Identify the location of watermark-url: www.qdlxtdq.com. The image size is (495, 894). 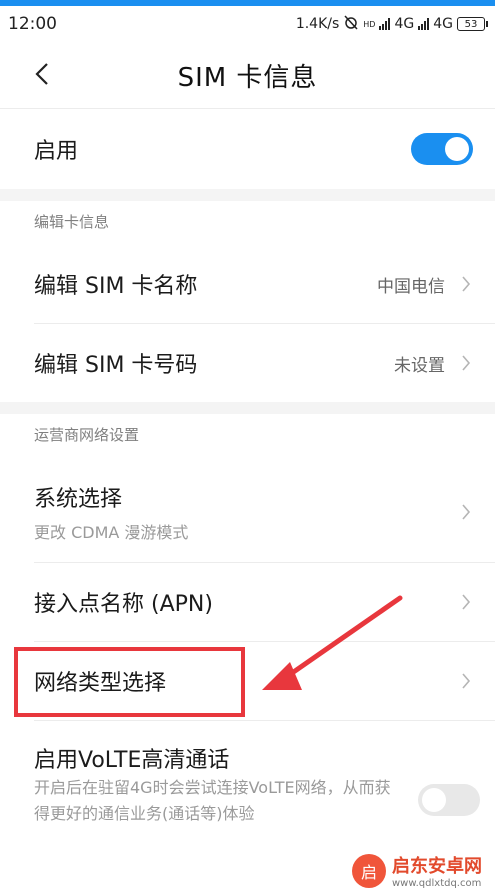
(437, 883).